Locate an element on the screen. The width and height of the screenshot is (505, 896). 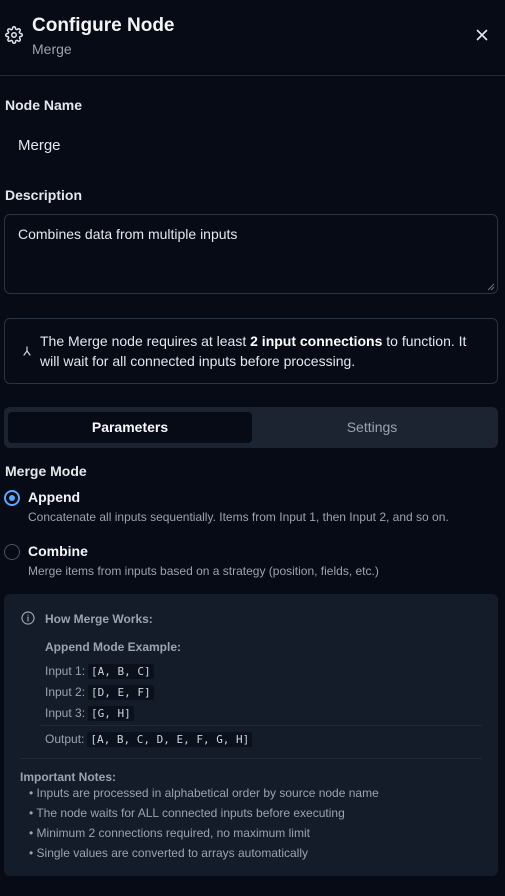
tab-bar: Parameters Settings is located at coordinates (251, 427).